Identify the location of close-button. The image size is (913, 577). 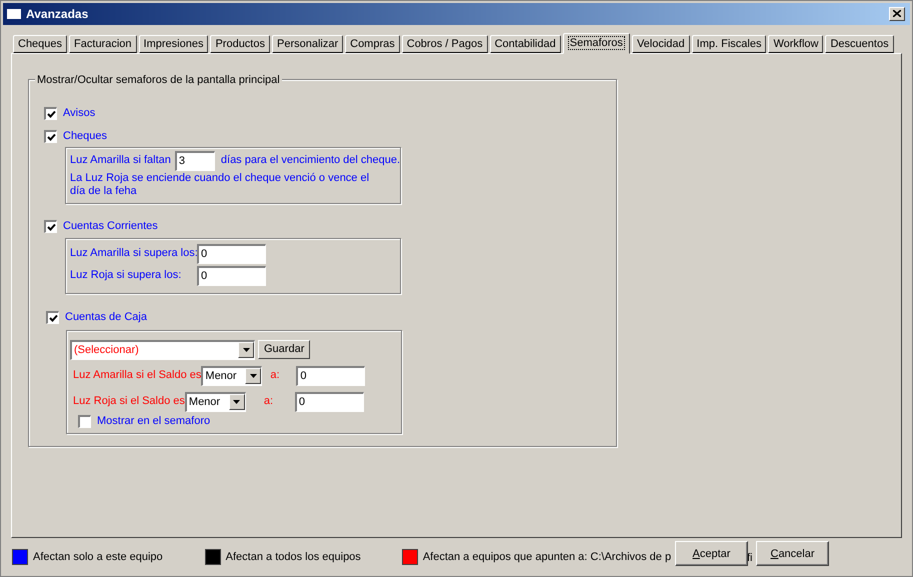
(897, 13).